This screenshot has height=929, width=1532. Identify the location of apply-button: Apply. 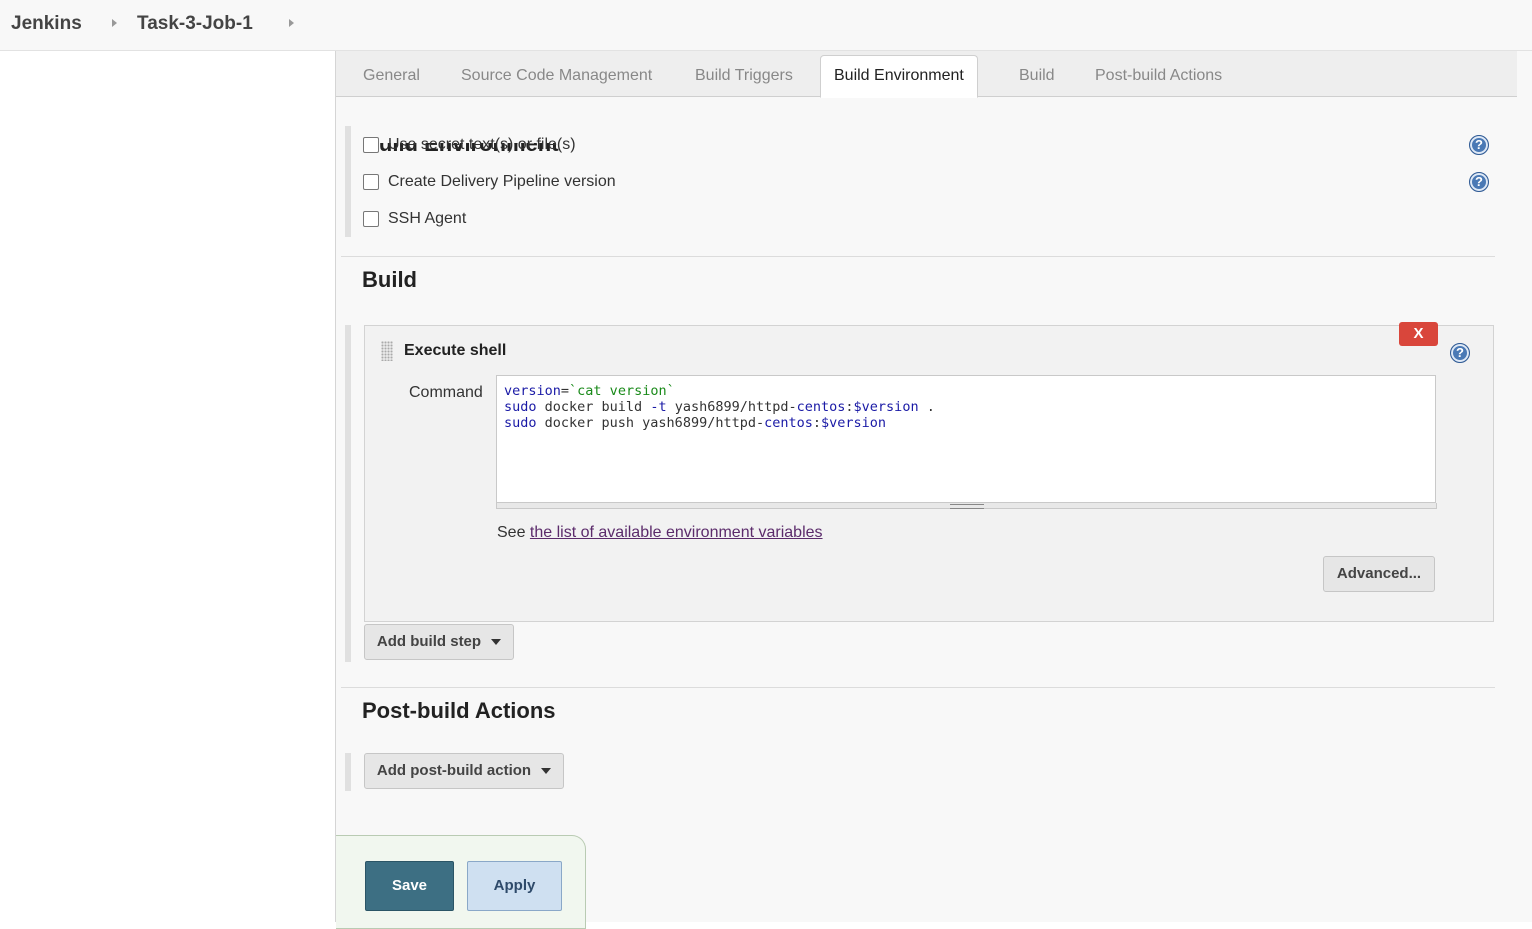
(514, 886).